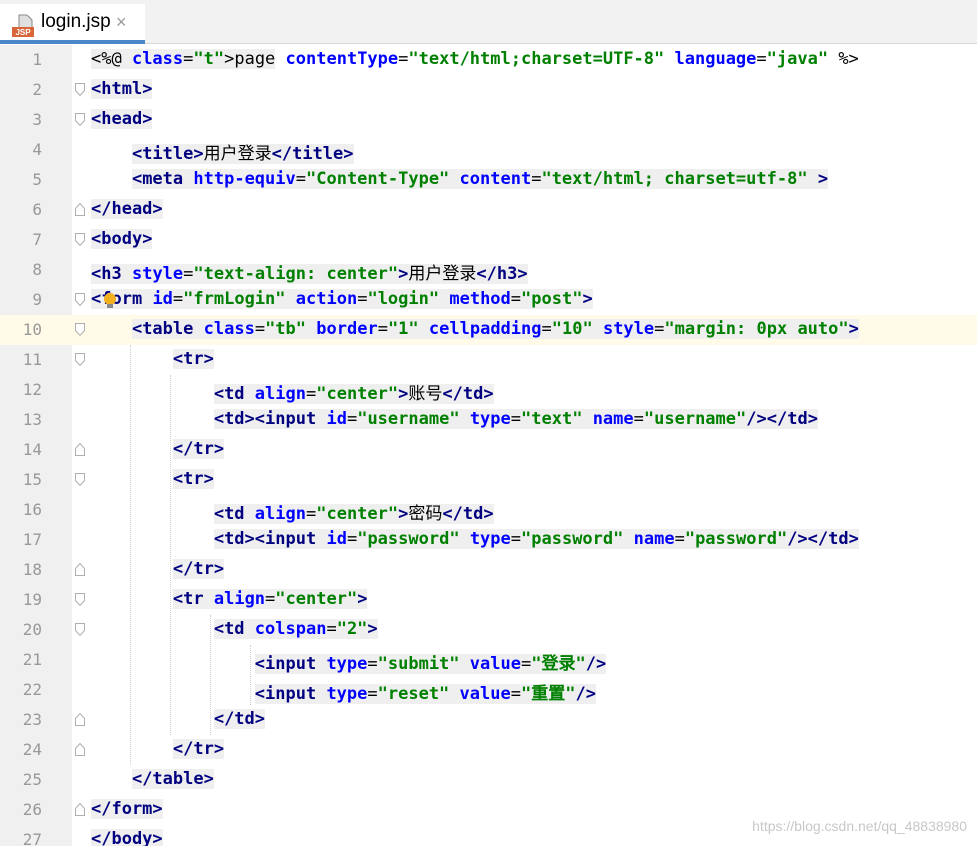 The width and height of the screenshot is (977, 846). I want to click on code-text: <html>, so click(122, 89).